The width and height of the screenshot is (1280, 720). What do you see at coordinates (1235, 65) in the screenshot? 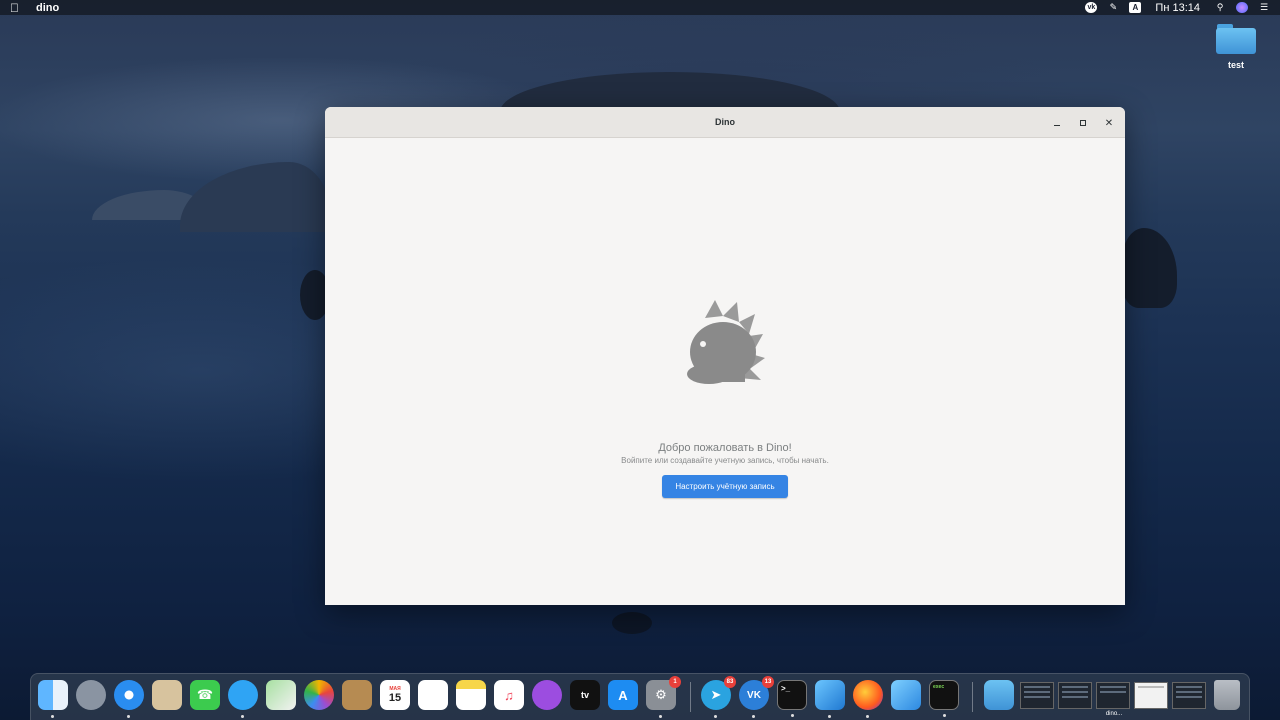
I see `desktop-folder-label: test` at bounding box center [1235, 65].